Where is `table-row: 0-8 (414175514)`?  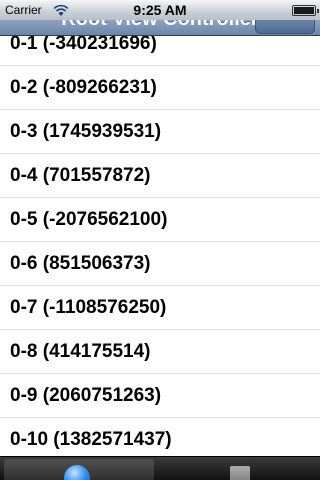
table-row: 0-8 (414175514) is located at coordinates (160, 352).